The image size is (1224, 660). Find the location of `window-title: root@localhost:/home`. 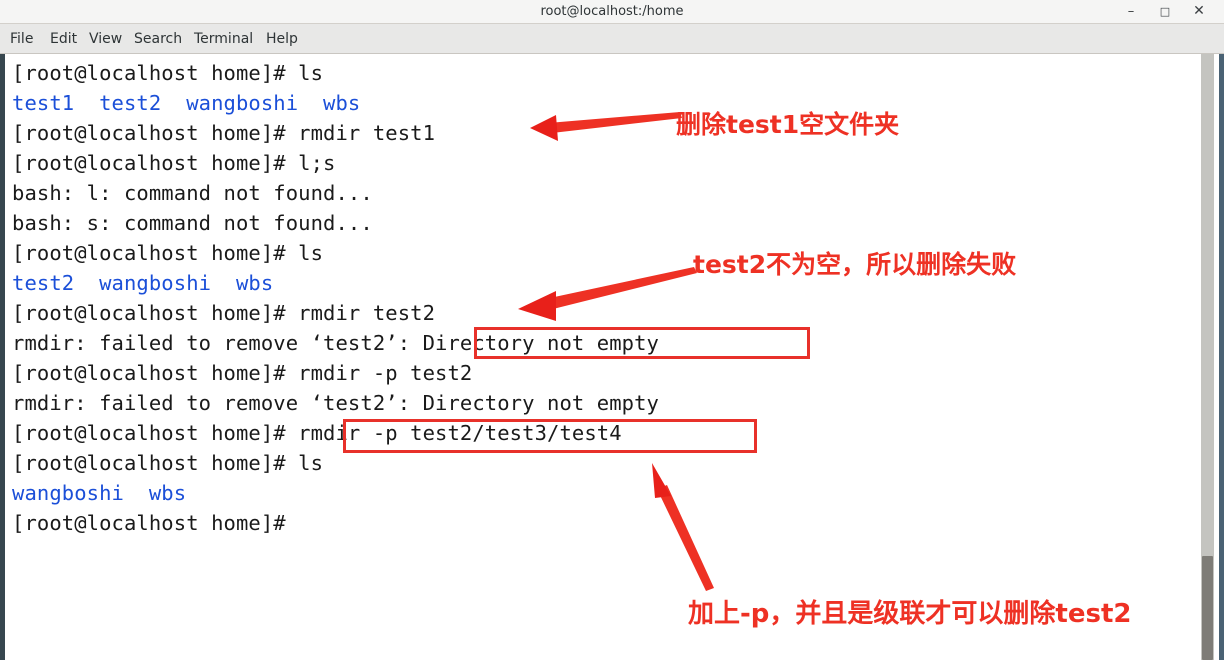

window-title: root@localhost:/home is located at coordinates (612, 11).